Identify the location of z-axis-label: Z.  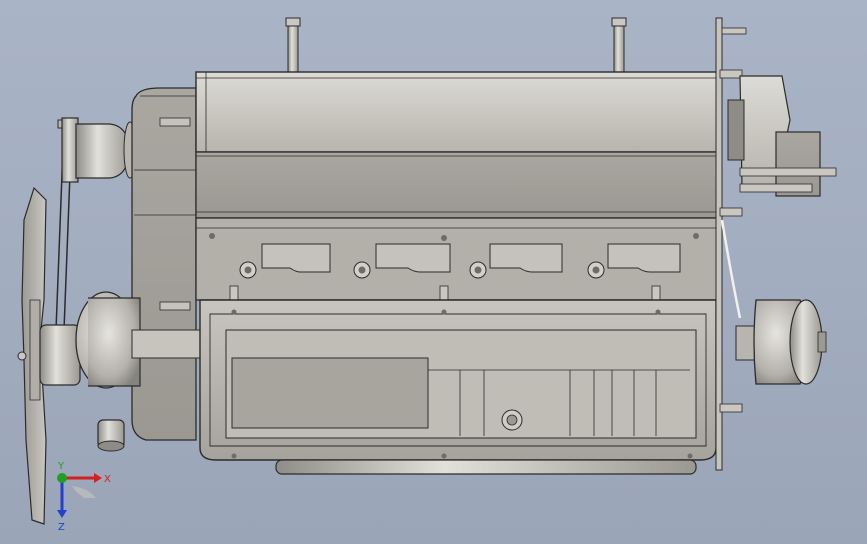
(61, 527).